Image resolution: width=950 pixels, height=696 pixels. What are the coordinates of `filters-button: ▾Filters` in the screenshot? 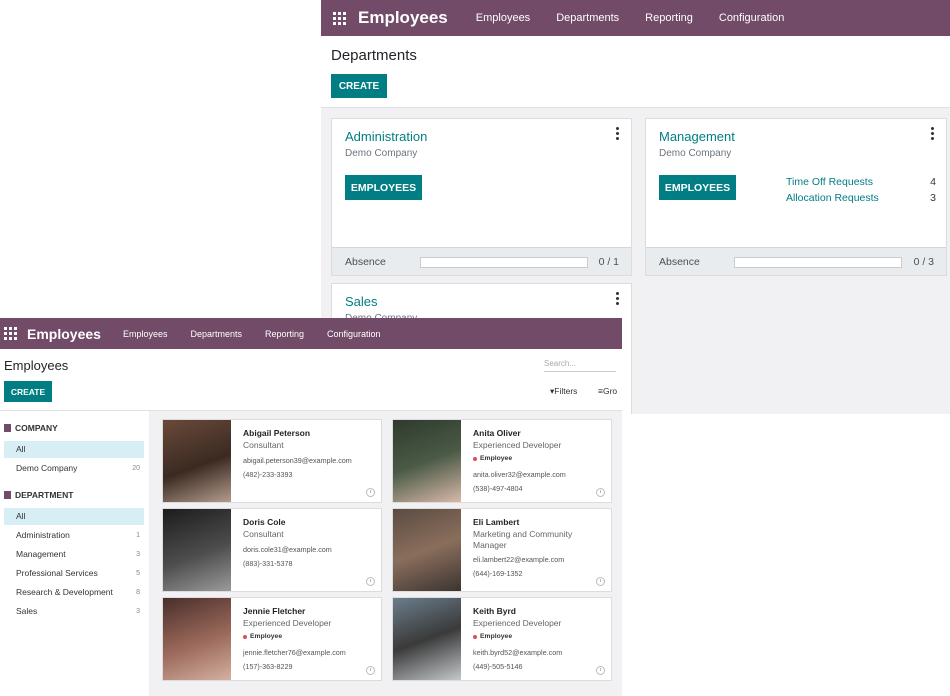 It's located at (563, 391).